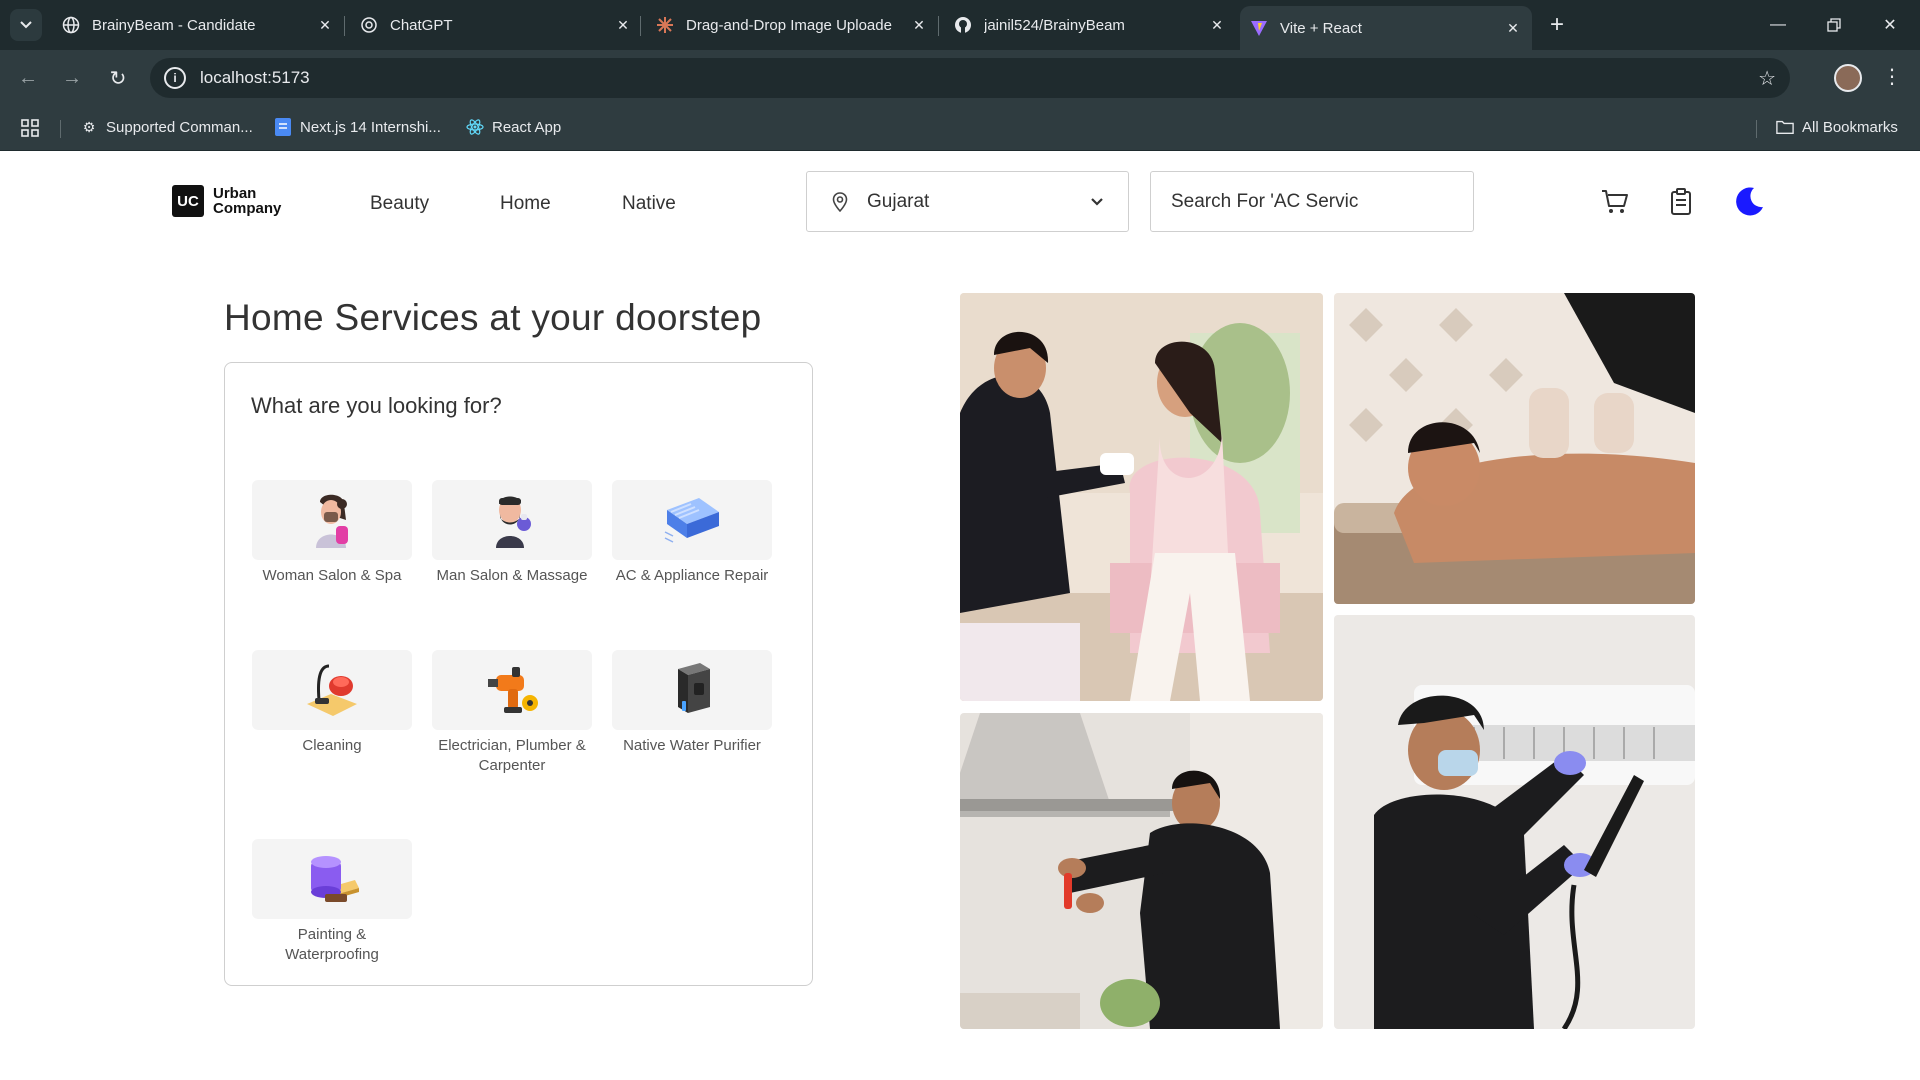 The height and width of the screenshot is (1080, 1920). Describe the element at coordinates (247, 208) in the screenshot. I see `logo-line-2: Company` at that location.